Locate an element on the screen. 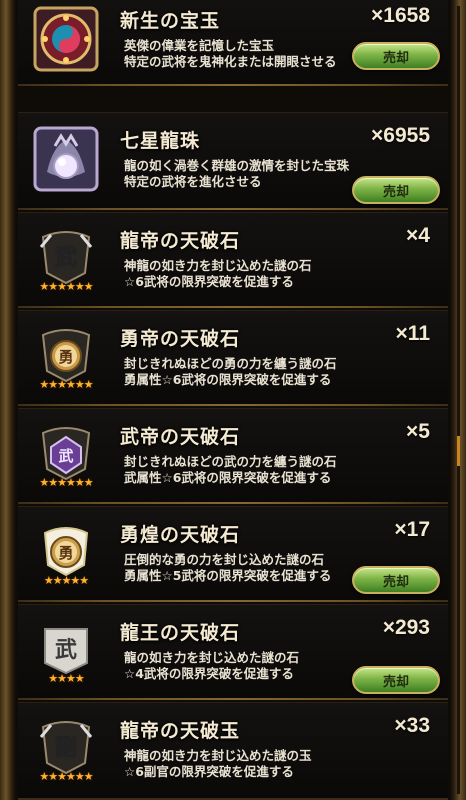 The height and width of the screenshot is (800, 466). item-description-line: 勇属性☆5武将の限界突破を促進する is located at coordinates (228, 575).